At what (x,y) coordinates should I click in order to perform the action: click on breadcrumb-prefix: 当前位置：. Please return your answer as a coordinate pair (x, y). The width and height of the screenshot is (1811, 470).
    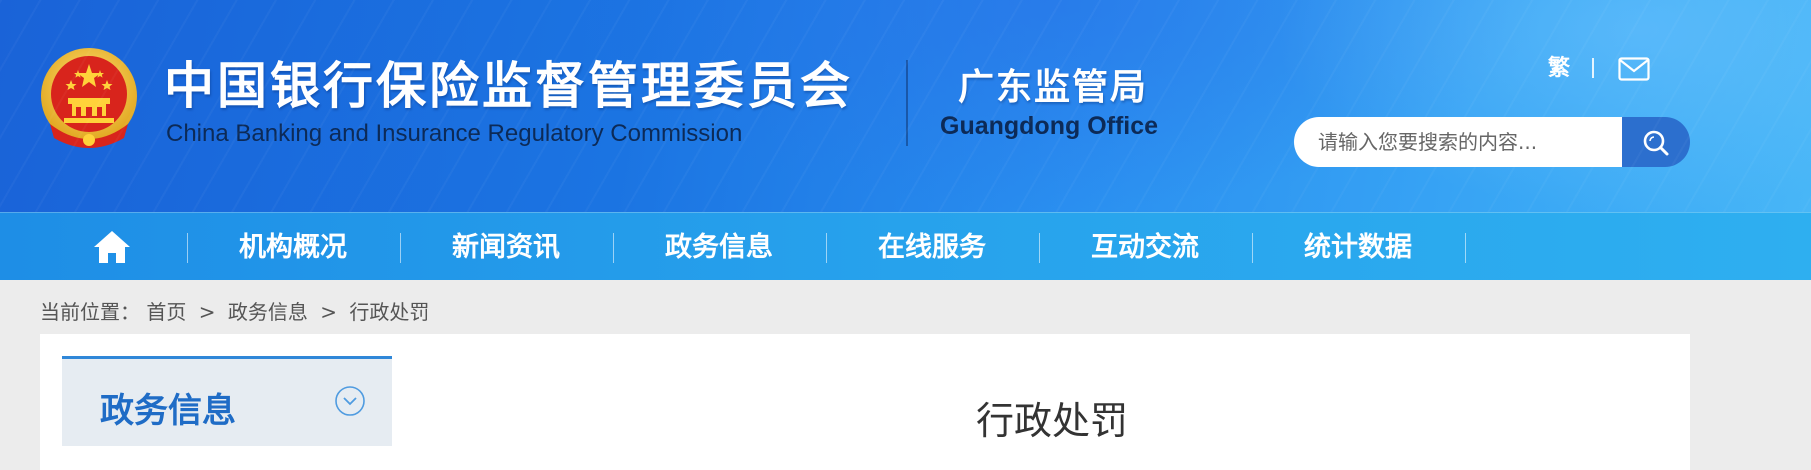
    Looking at the image, I should click on (90, 312).